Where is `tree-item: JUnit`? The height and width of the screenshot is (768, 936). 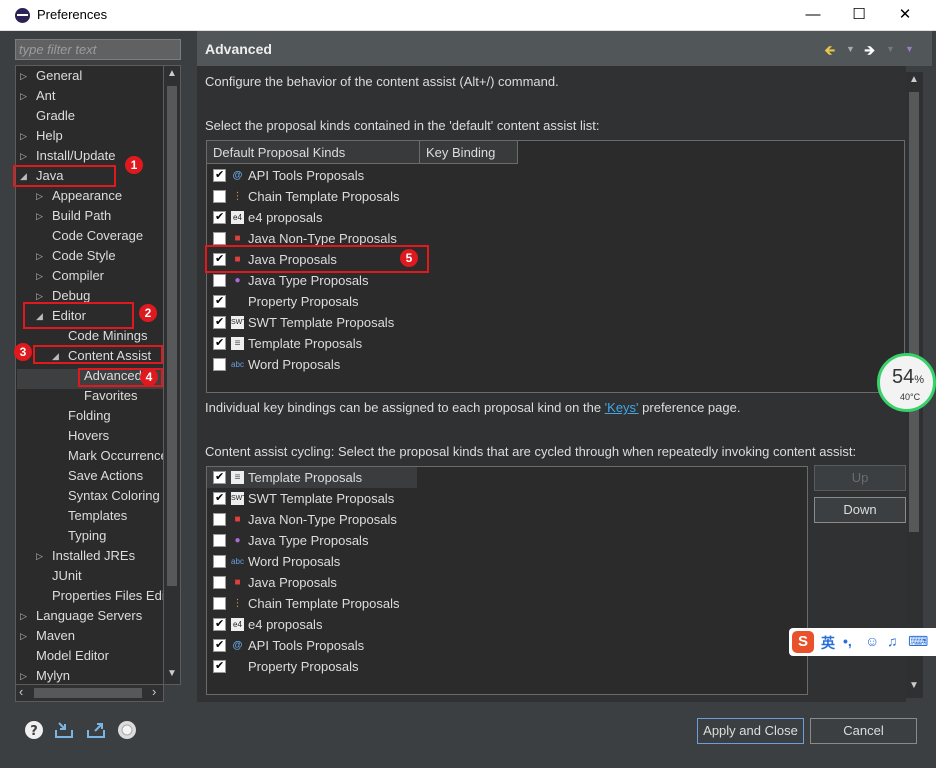 tree-item: JUnit is located at coordinates (67, 576).